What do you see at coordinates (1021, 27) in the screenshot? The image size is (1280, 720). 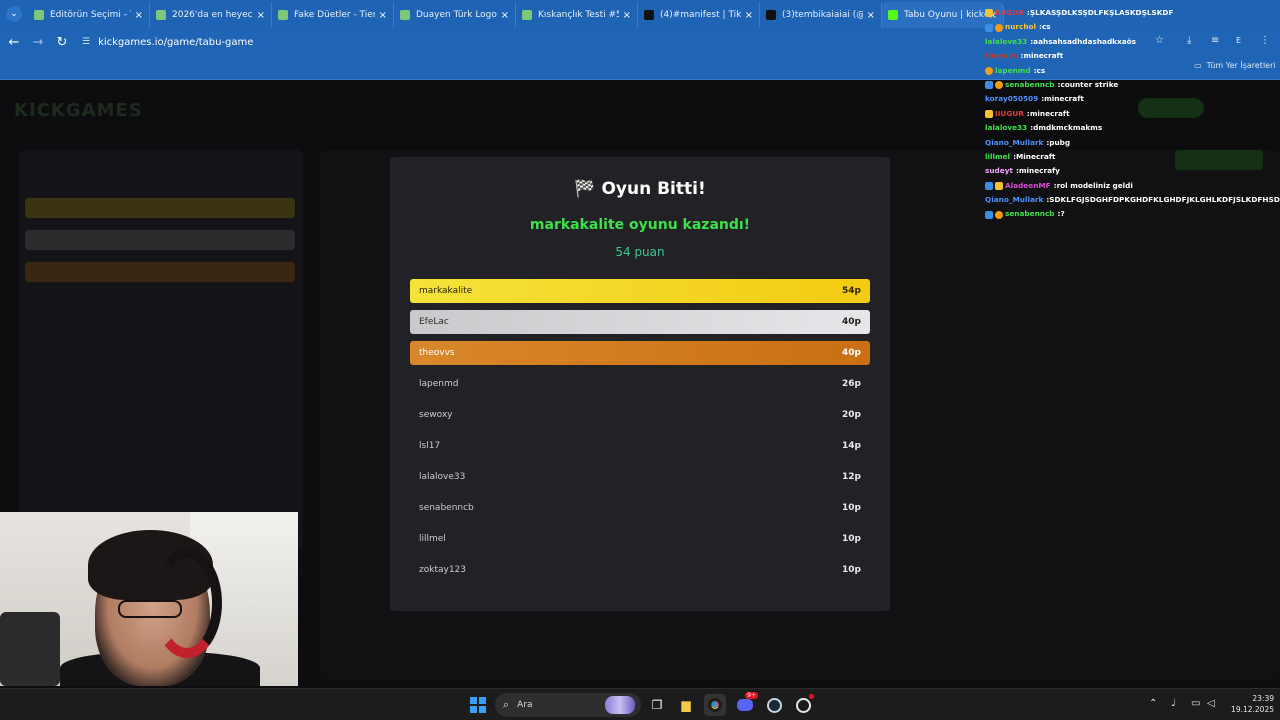 I see `chat-username: nurchol` at bounding box center [1021, 27].